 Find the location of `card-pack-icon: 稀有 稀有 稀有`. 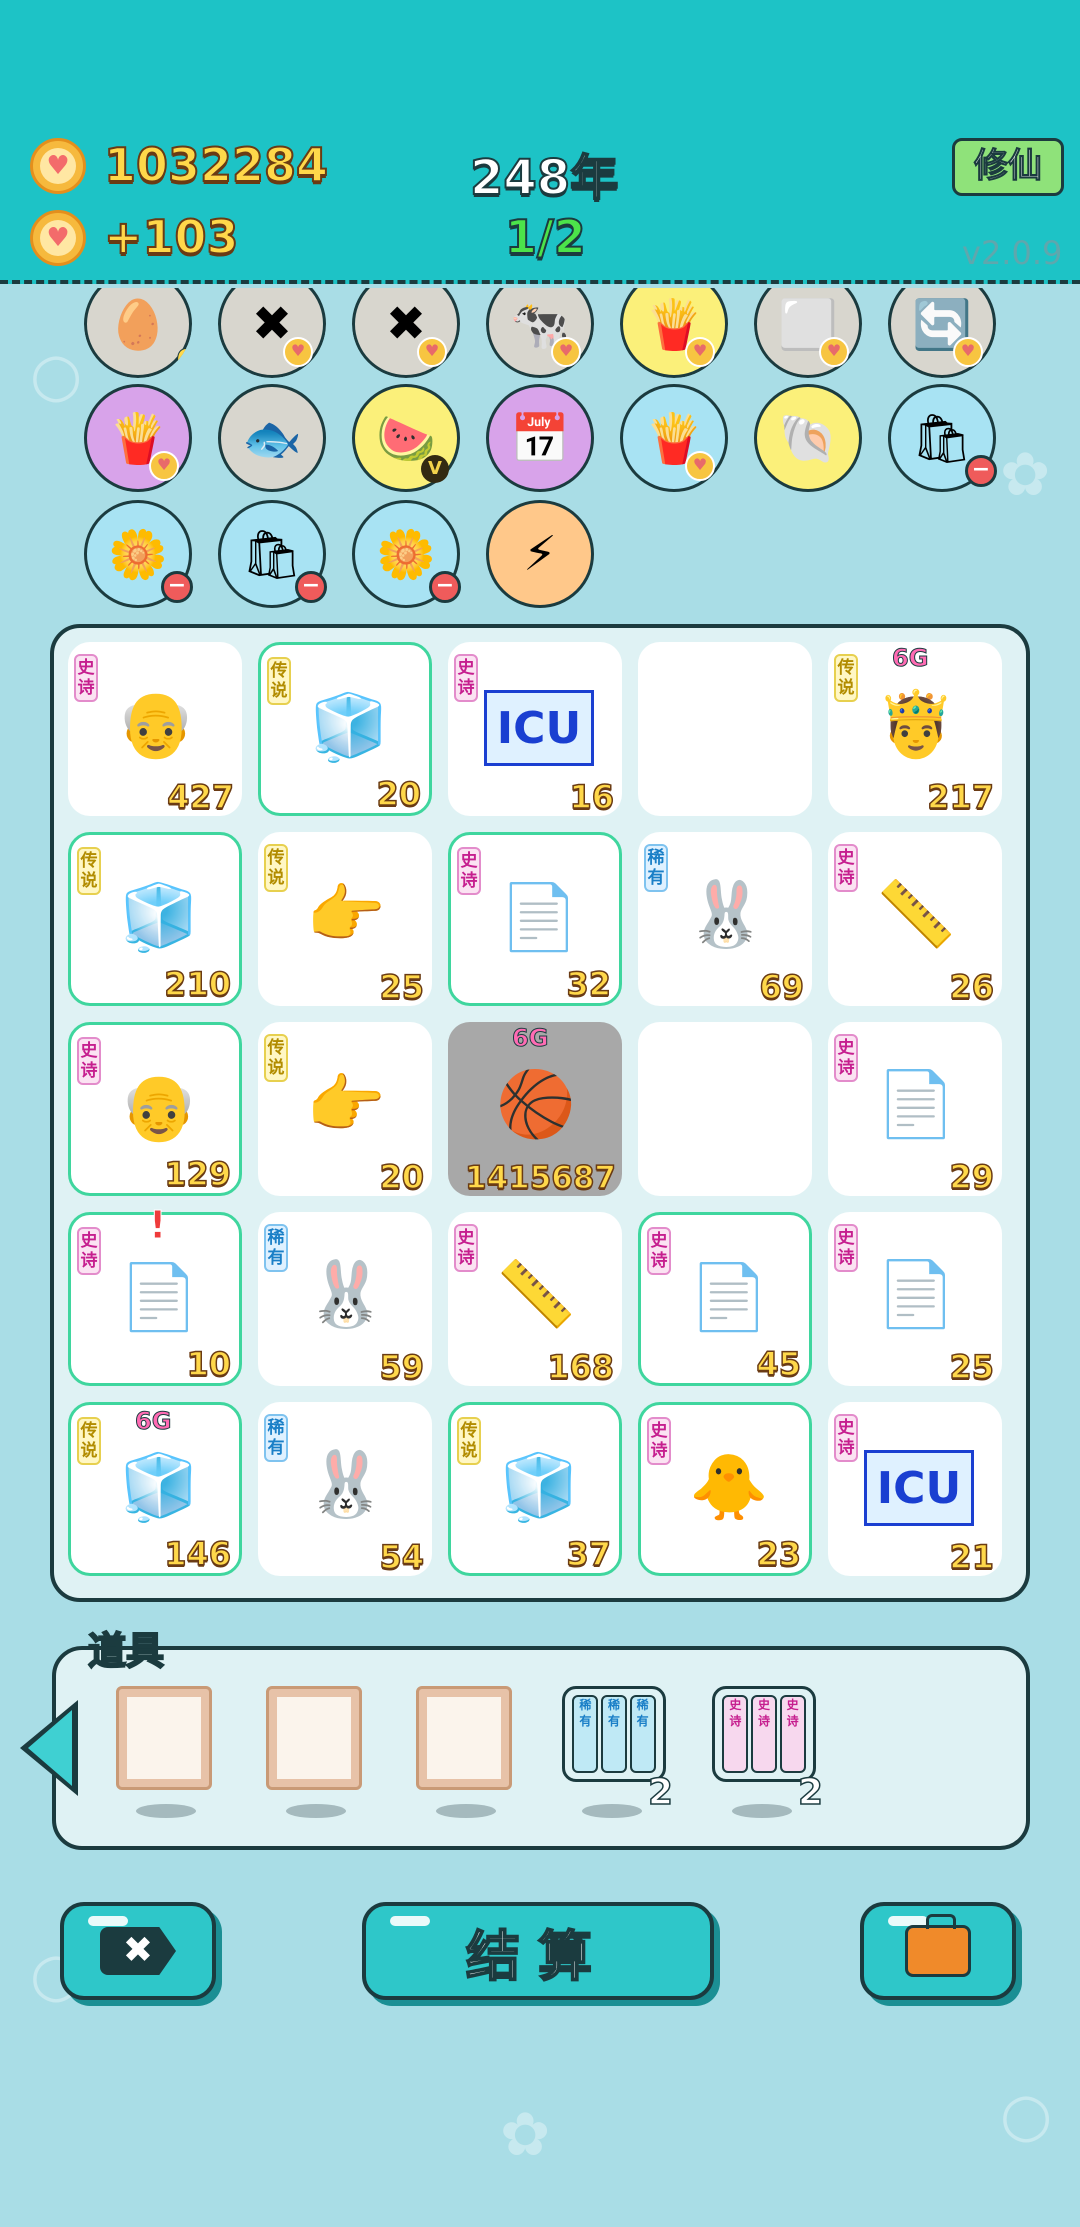

card-pack-icon: 稀有 稀有 稀有 is located at coordinates (614, 1734).